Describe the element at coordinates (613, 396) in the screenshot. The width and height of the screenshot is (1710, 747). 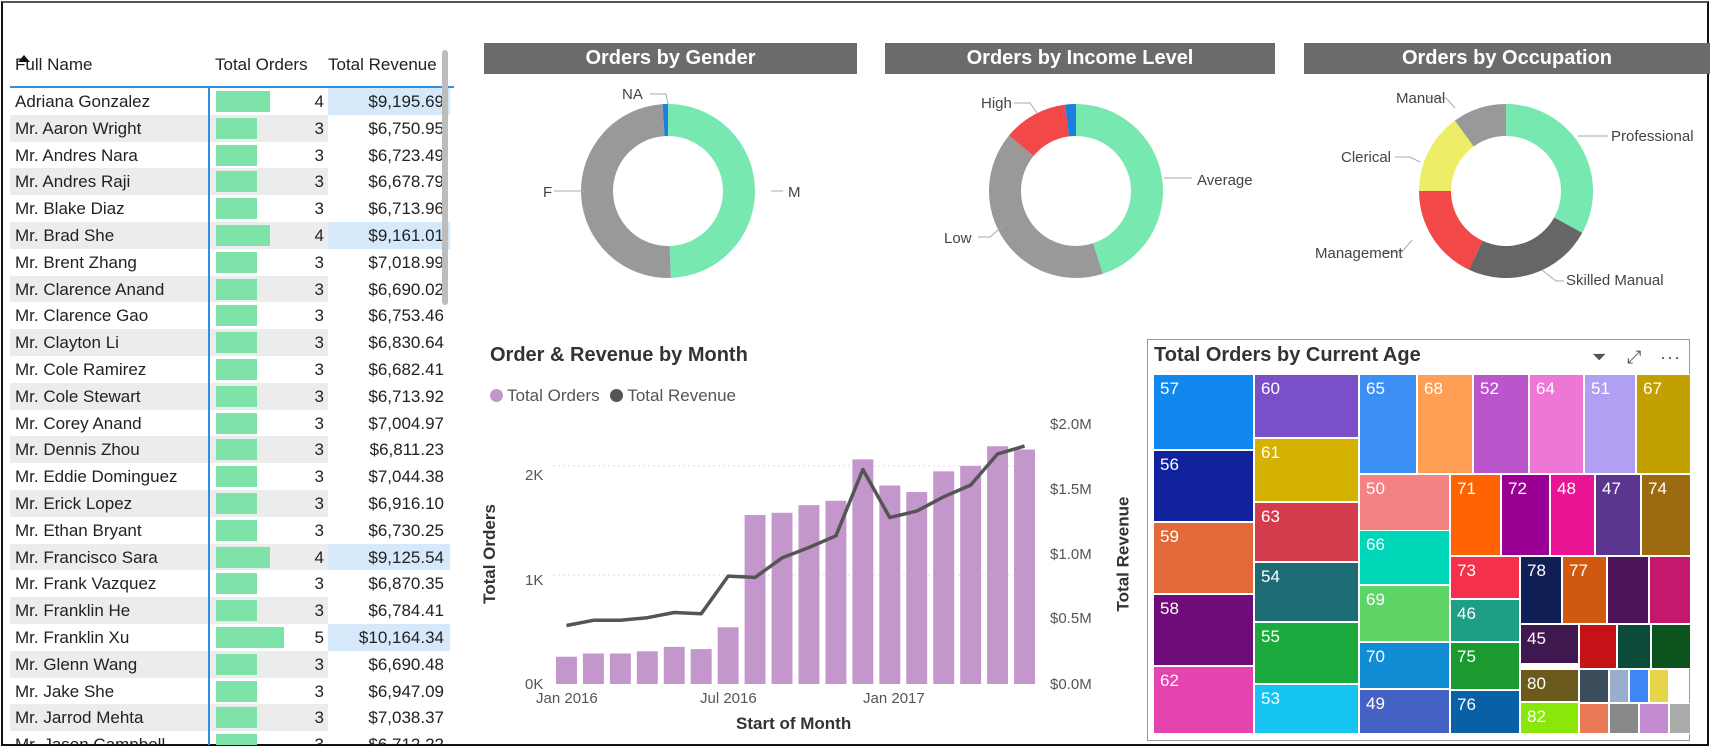
I see `combo-chart-legend: Total Orders Total Revenue` at that location.